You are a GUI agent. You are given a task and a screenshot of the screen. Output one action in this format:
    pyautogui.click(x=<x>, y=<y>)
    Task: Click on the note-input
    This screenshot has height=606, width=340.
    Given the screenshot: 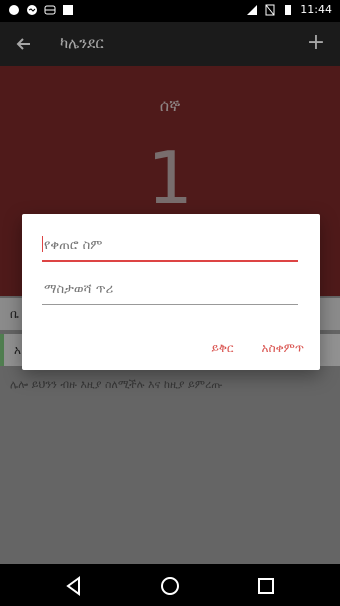 What is the action you would take?
    pyautogui.click(x=172, y=289)
    